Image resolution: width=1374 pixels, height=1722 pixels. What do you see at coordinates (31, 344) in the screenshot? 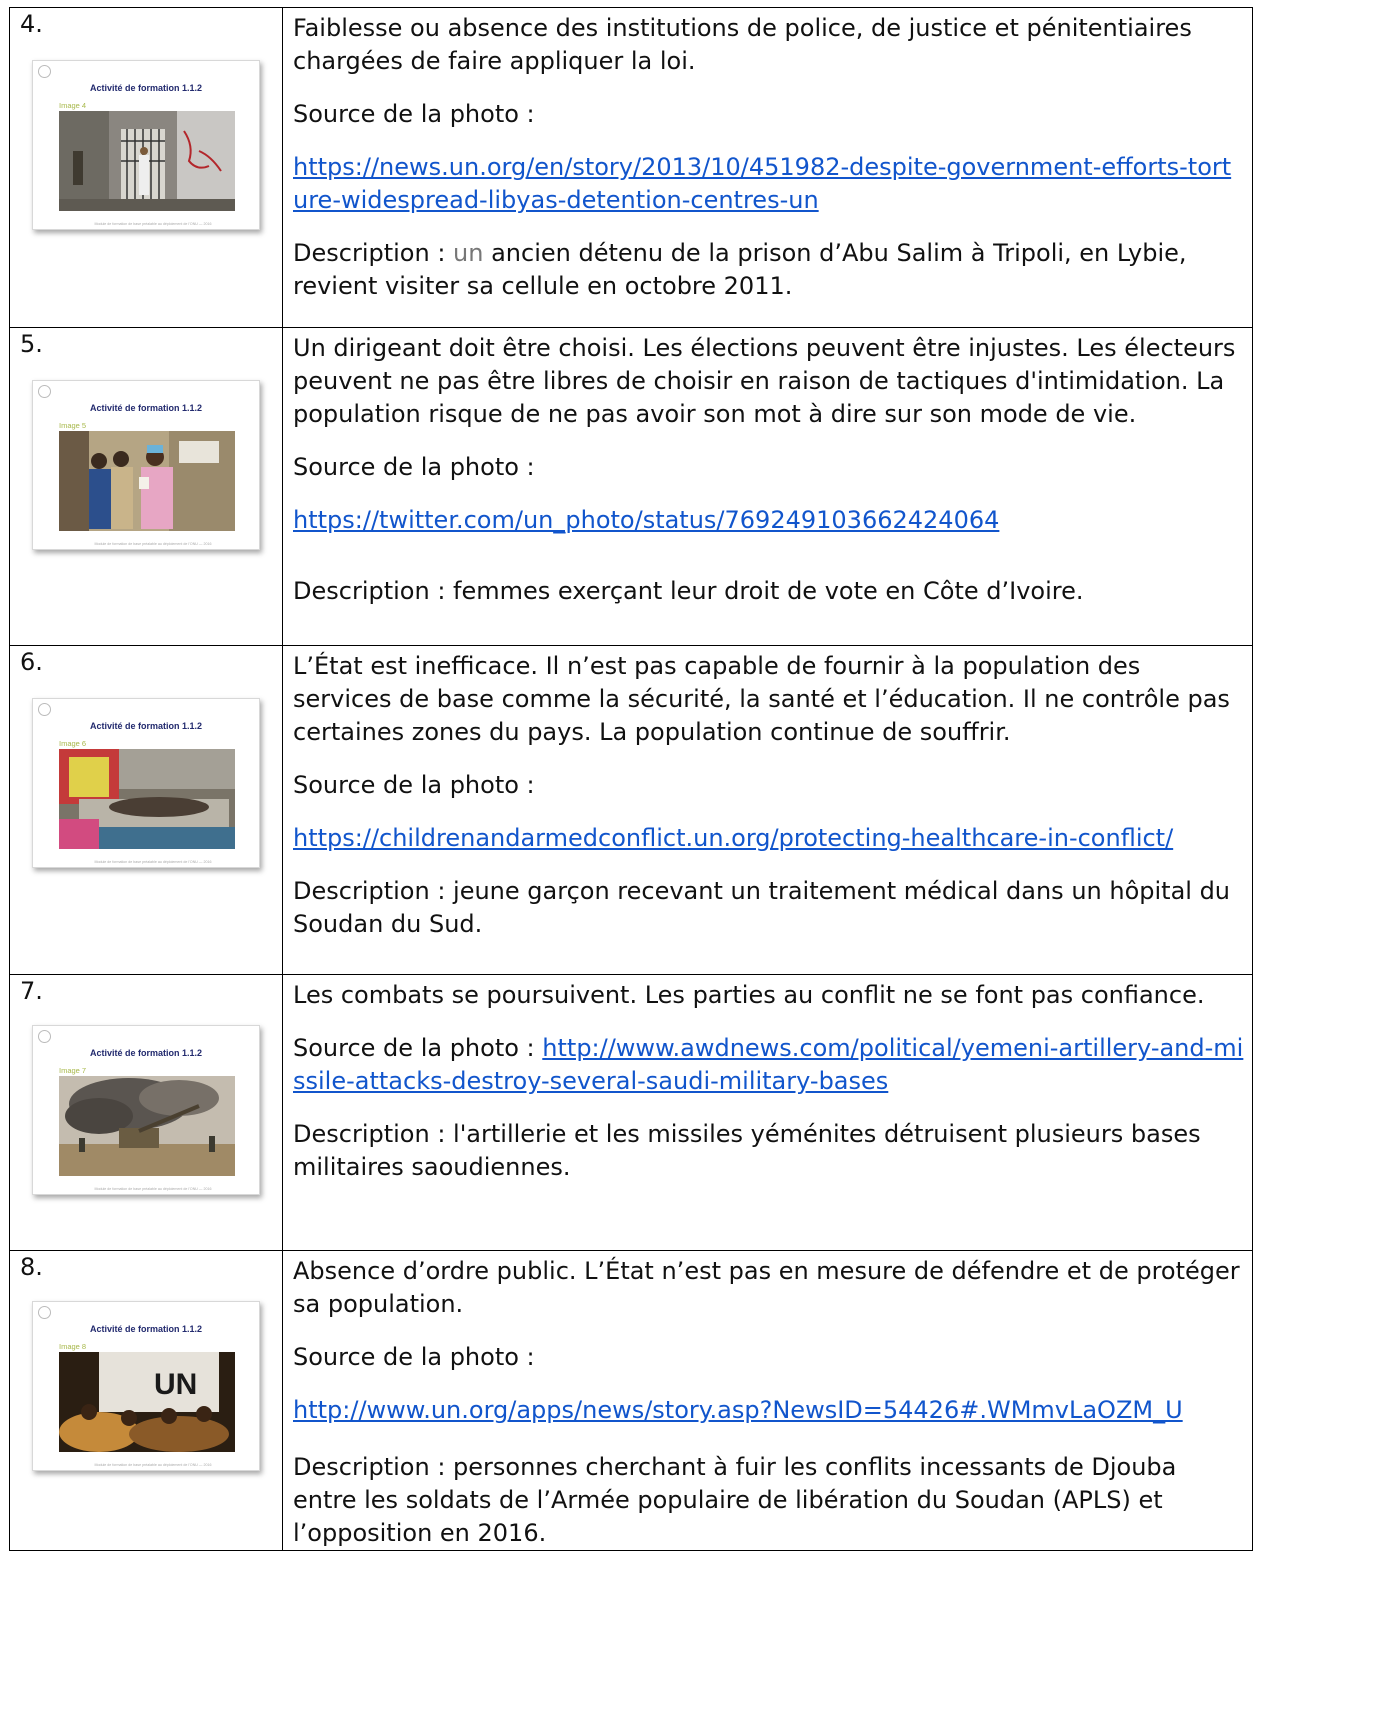
I see `row-number: 5.` at bounding box center [31, 344].